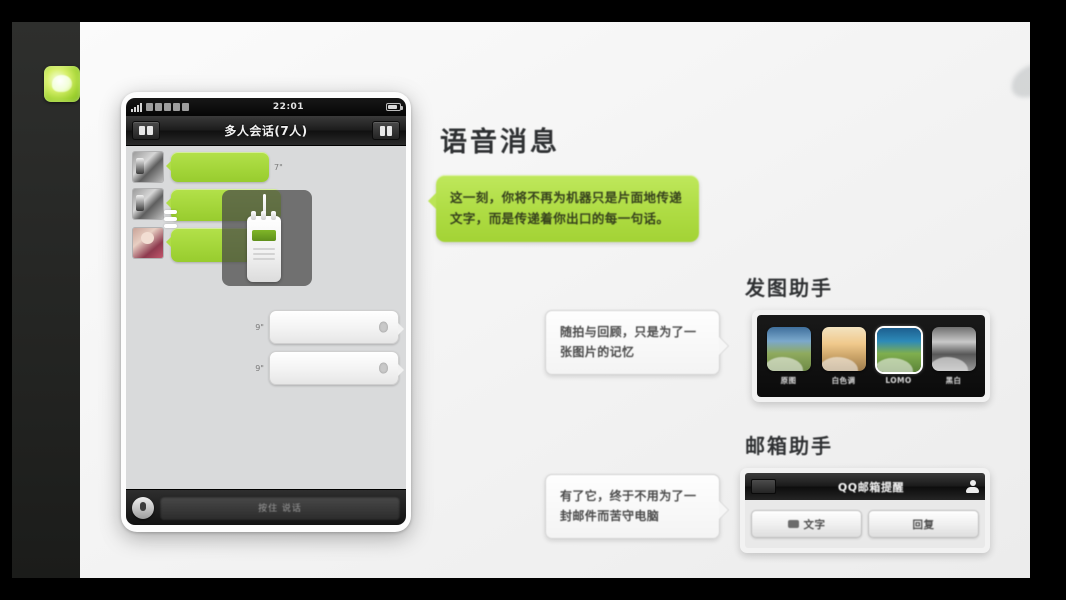 The width and height of the screenshot is (1066, 600). I want to click on walkie-talkie-illustration, so click(264, 238).